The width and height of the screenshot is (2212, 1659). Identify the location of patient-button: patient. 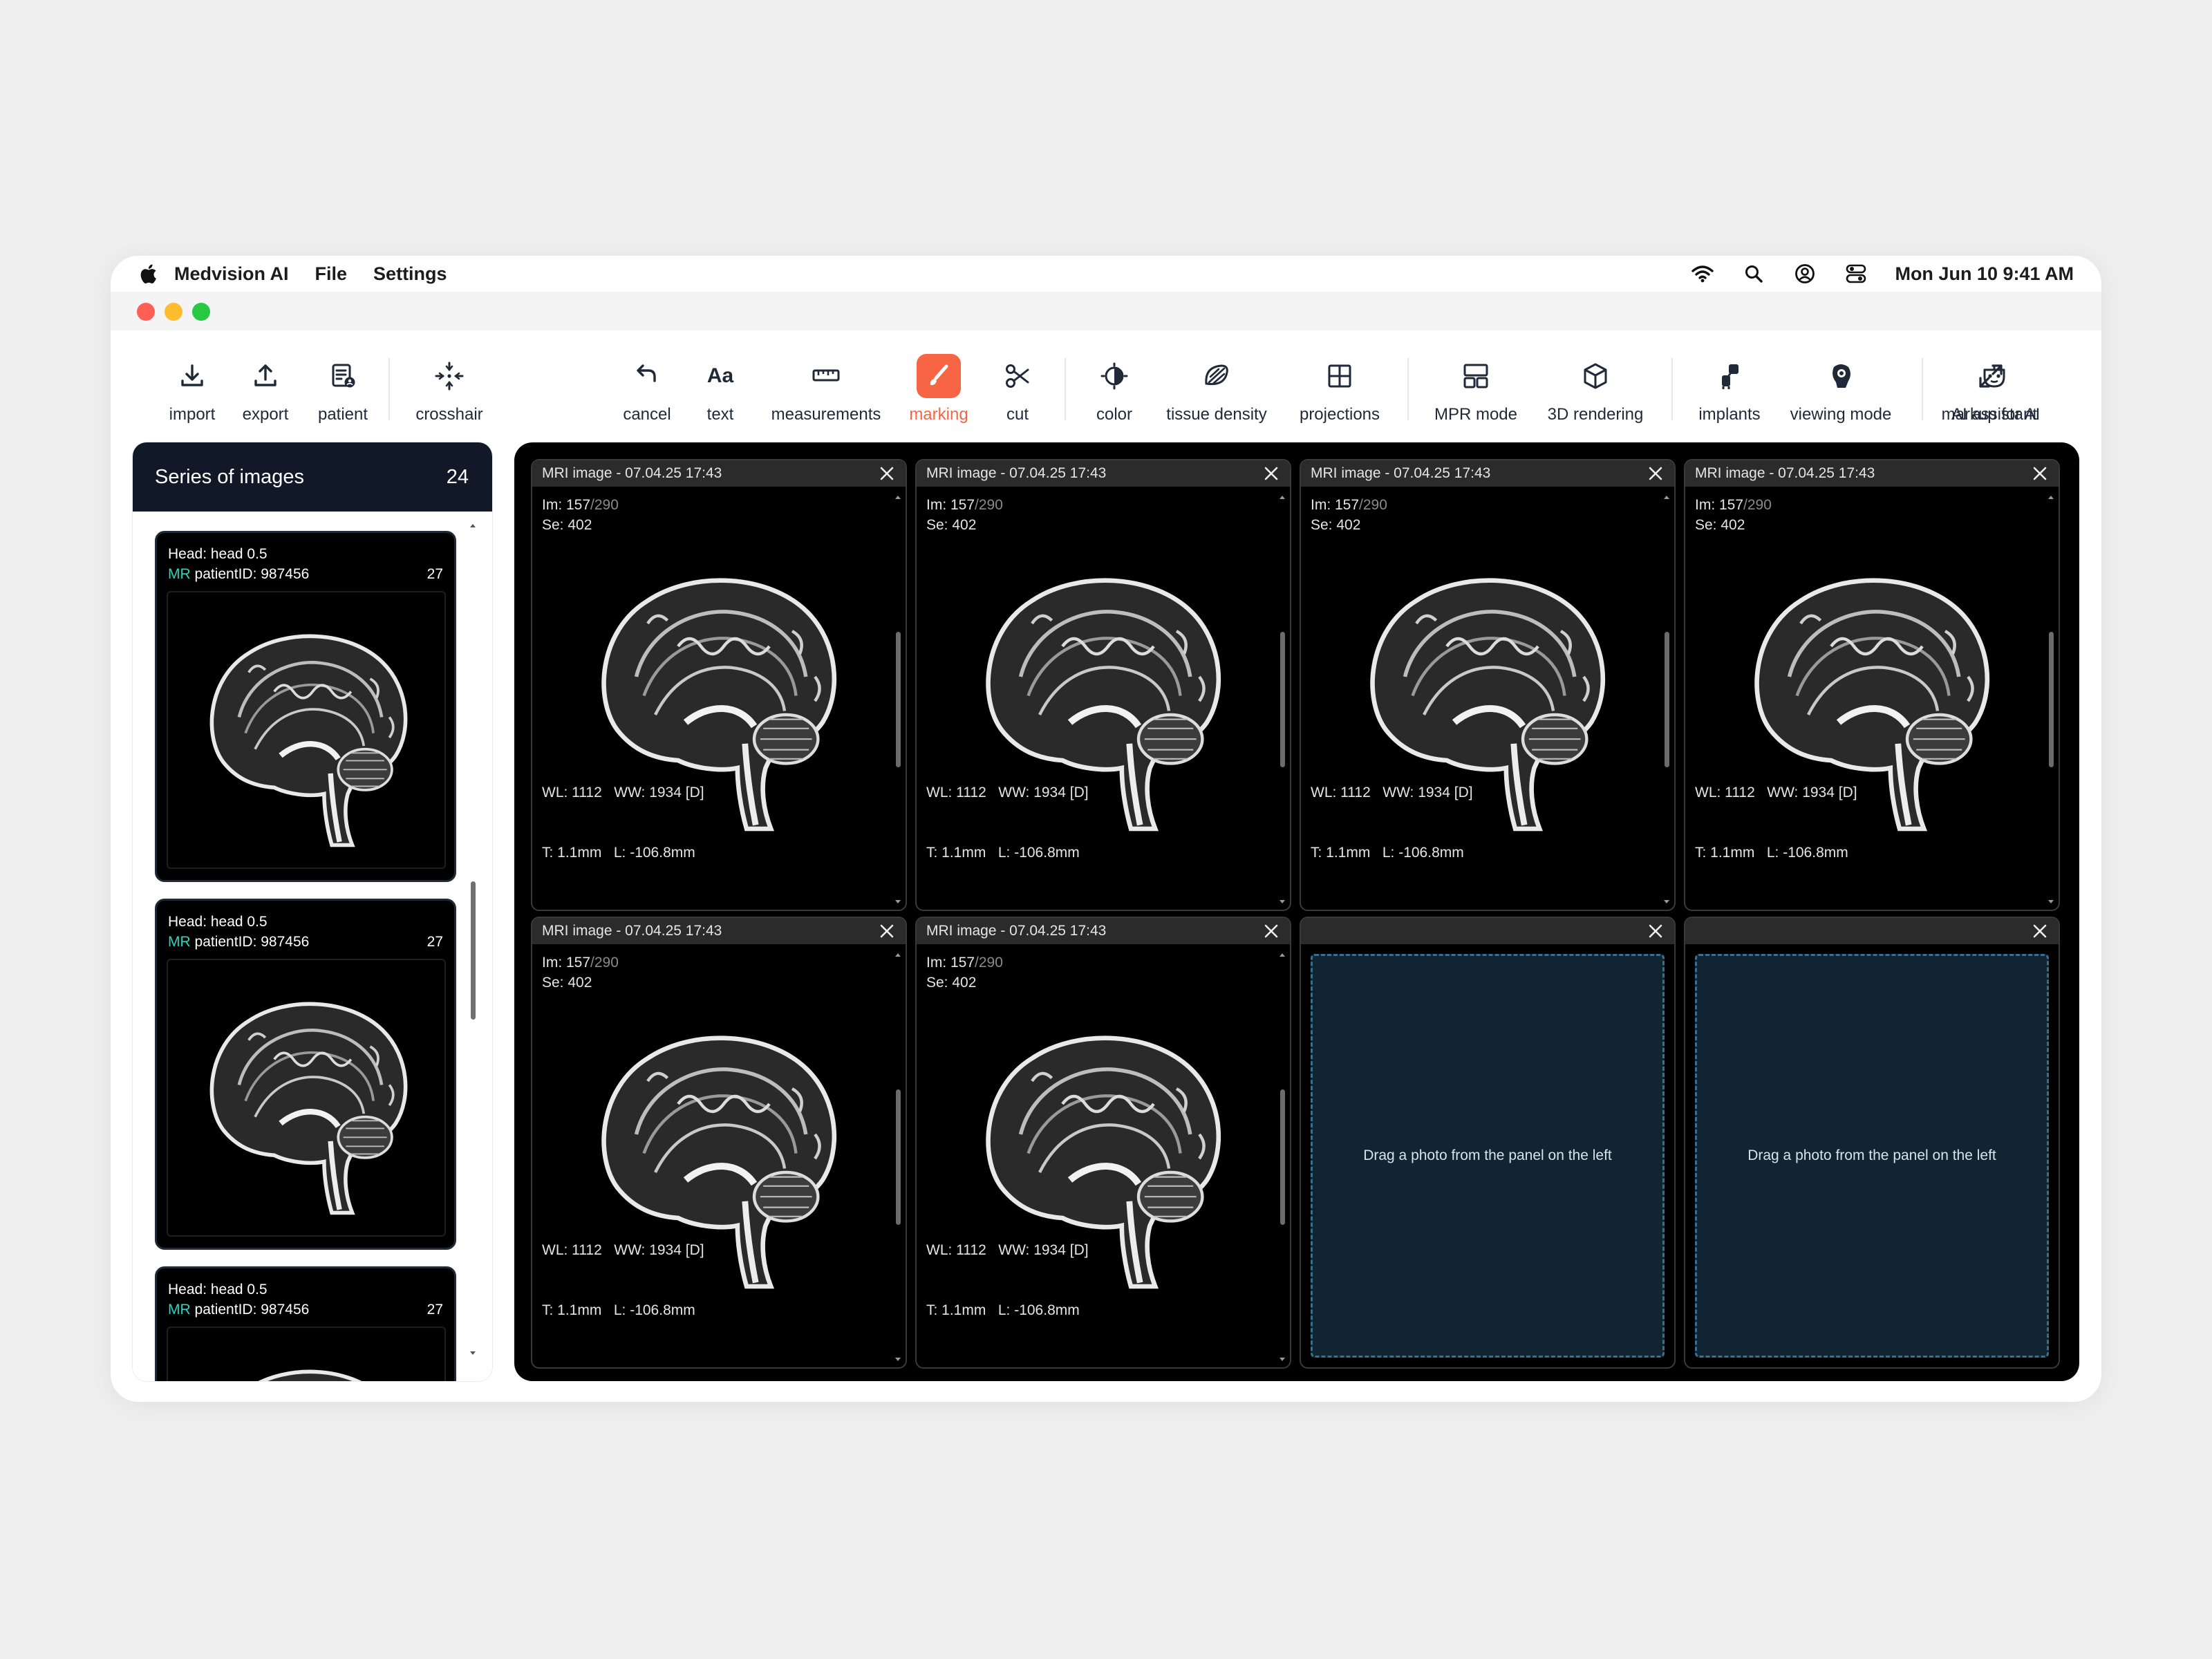
(343, 382).